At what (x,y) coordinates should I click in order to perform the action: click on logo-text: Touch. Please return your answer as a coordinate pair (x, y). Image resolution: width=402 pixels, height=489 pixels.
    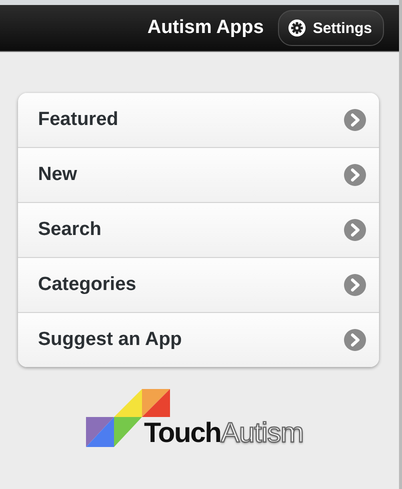
    Looking at the image, I should click on (182, 433).